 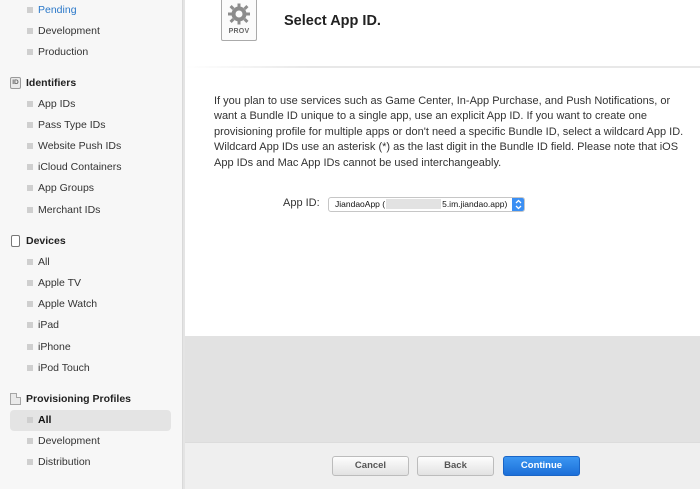 What do you see at coordinates (370, 466) in the screenshot?
I see `cancel-button: Cancel` at bounding box center [370, 466].